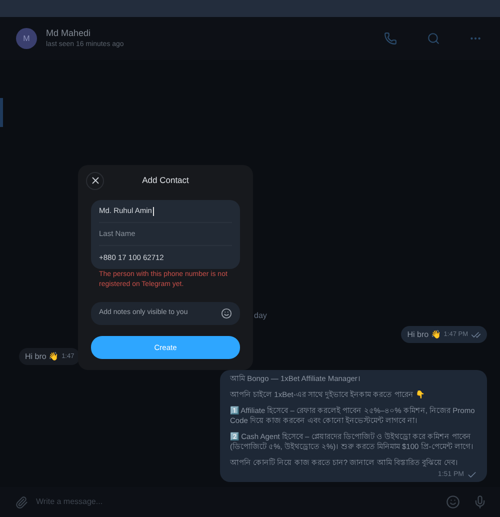  Describe the element at coordinates (1, 112) in the screenshot. I see `scroll-marker` at that location.